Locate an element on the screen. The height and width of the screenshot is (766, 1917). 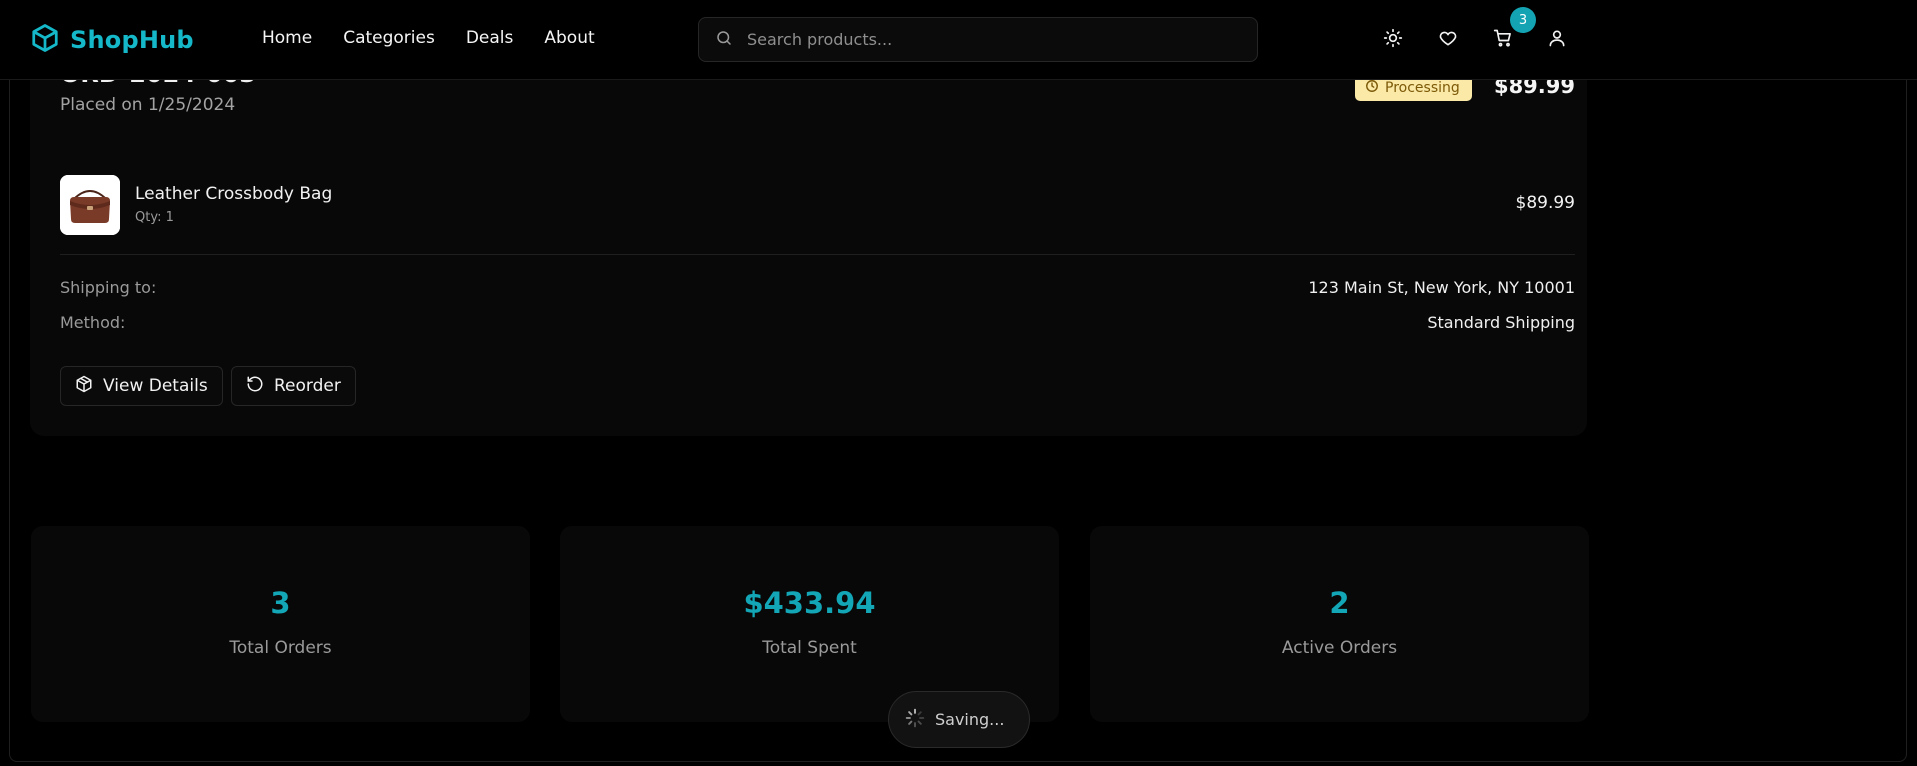
stat-total-orders: 3 Total Orders is located at coordinates (280, 624).